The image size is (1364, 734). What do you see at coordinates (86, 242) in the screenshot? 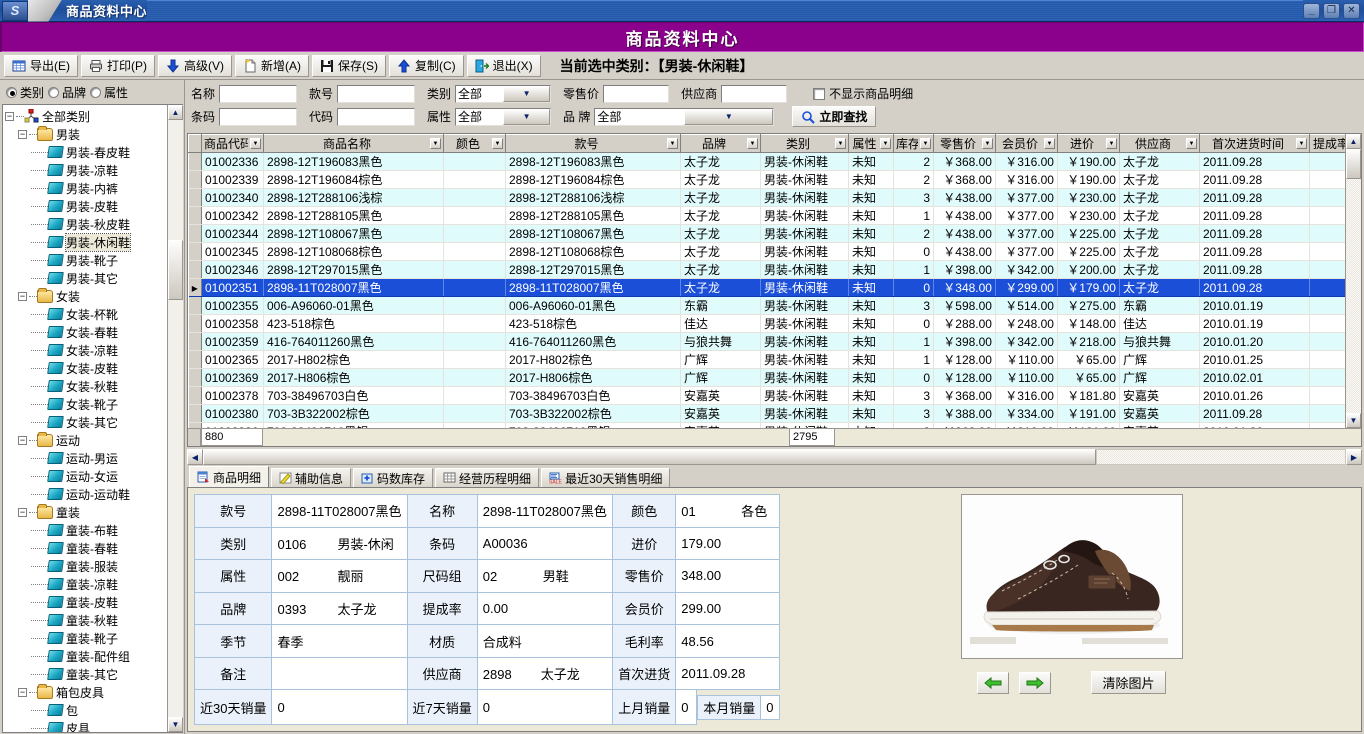
I see `tree-node-7: 男装-休闲鞋` at bounding box center [86, 242].